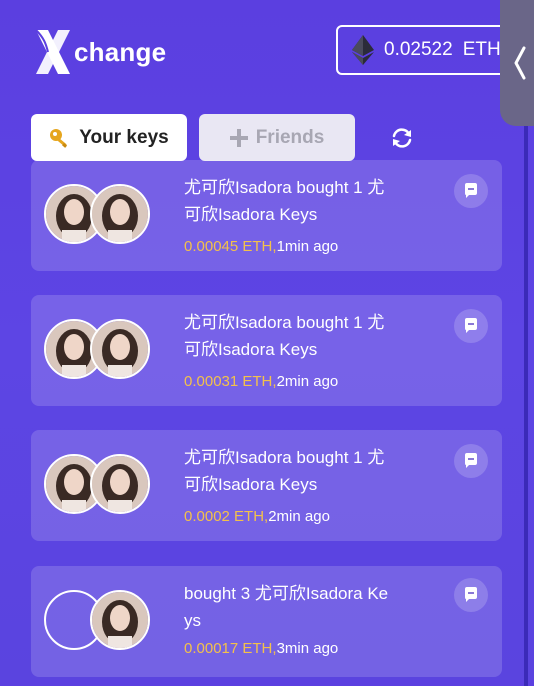 This screenshot has height=686, width=534. I want to click on tab-your-keys: Your keys, so click(109, 137).